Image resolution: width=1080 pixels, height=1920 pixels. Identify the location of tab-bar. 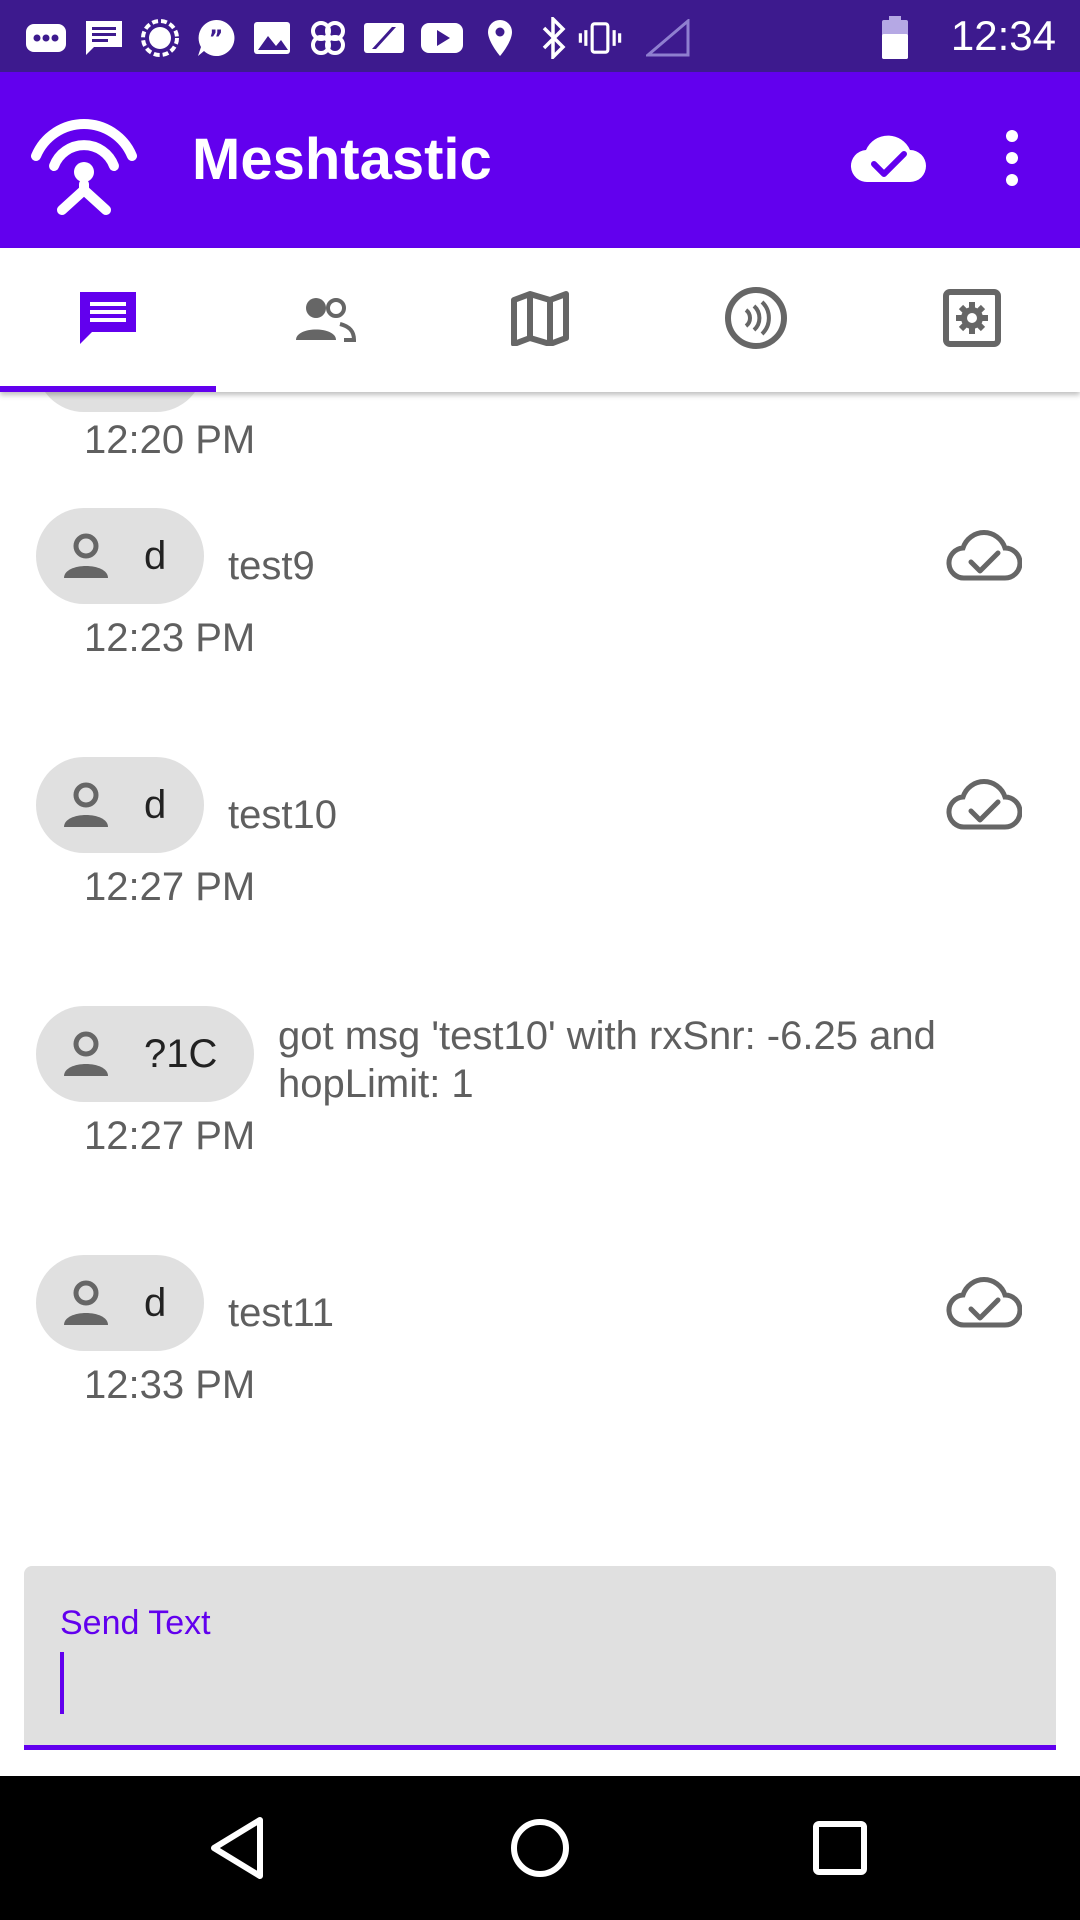
(540, 320).